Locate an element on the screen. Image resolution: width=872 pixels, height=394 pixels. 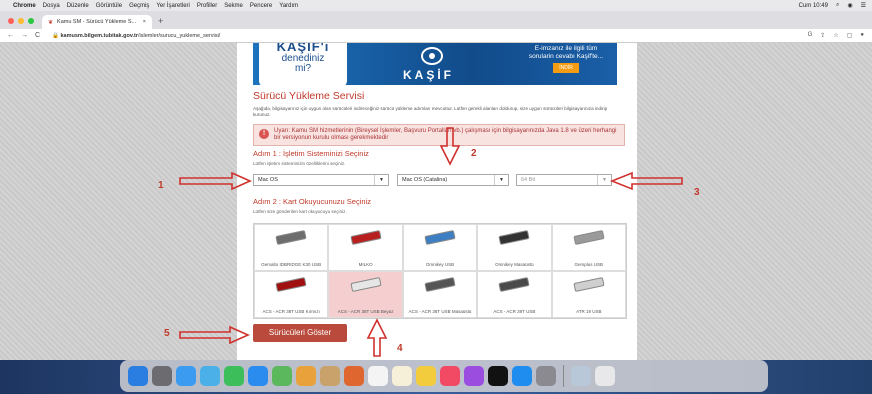
annotation-number-1: 1 is located at coordinates (161, 185).